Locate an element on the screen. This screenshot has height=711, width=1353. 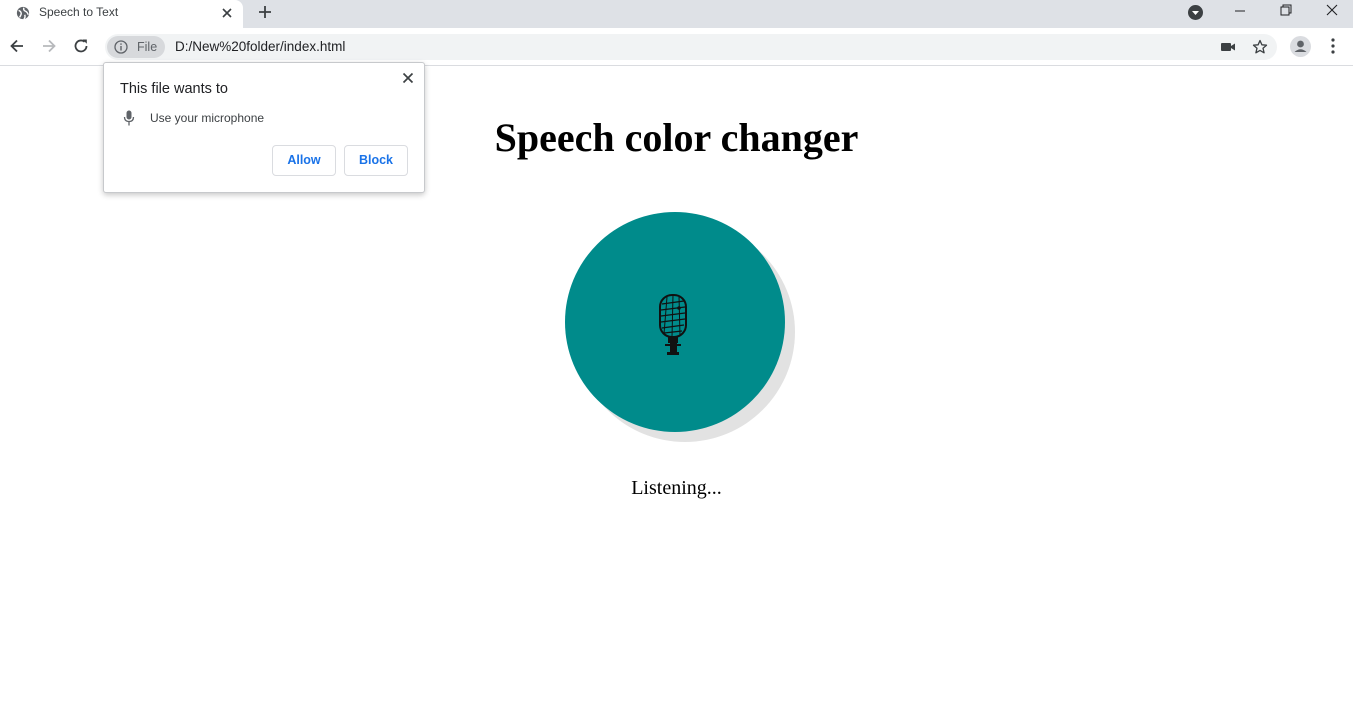
microphone-button is located at coordinates (675, 322).